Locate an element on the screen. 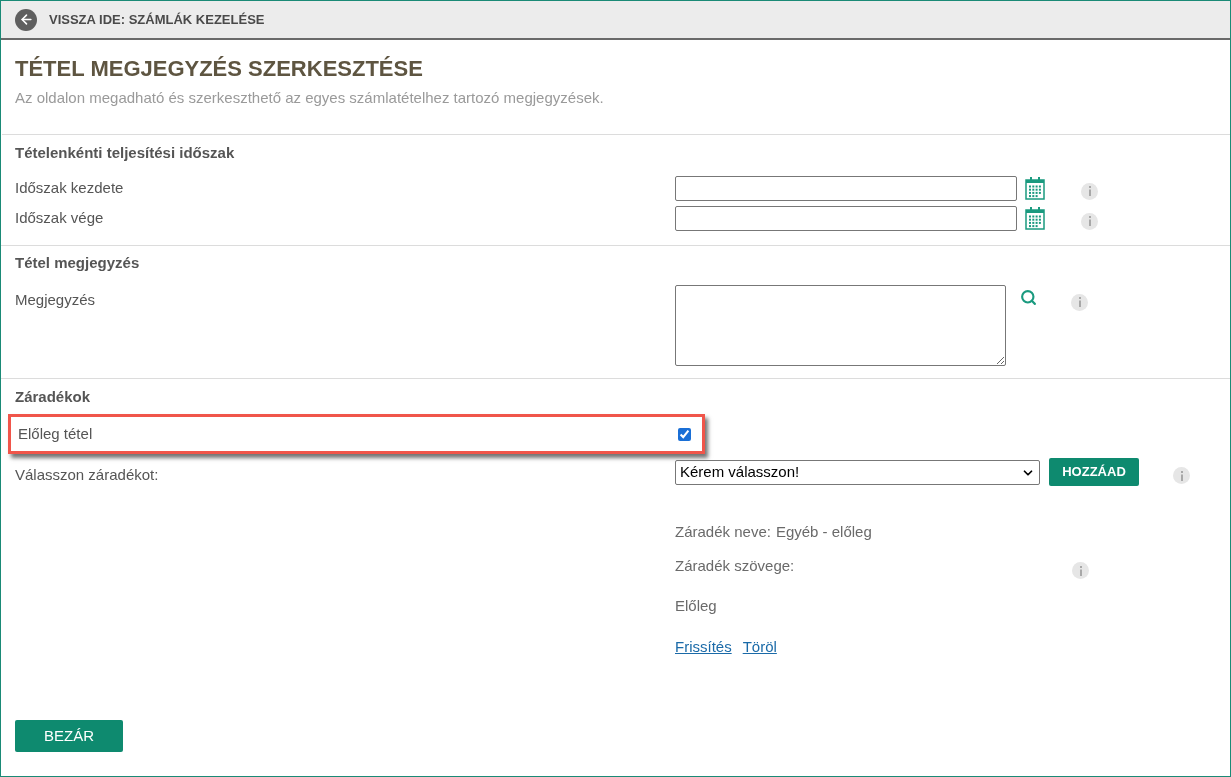  field-label: Időszak kezdete is located at coordinates (70, 187).